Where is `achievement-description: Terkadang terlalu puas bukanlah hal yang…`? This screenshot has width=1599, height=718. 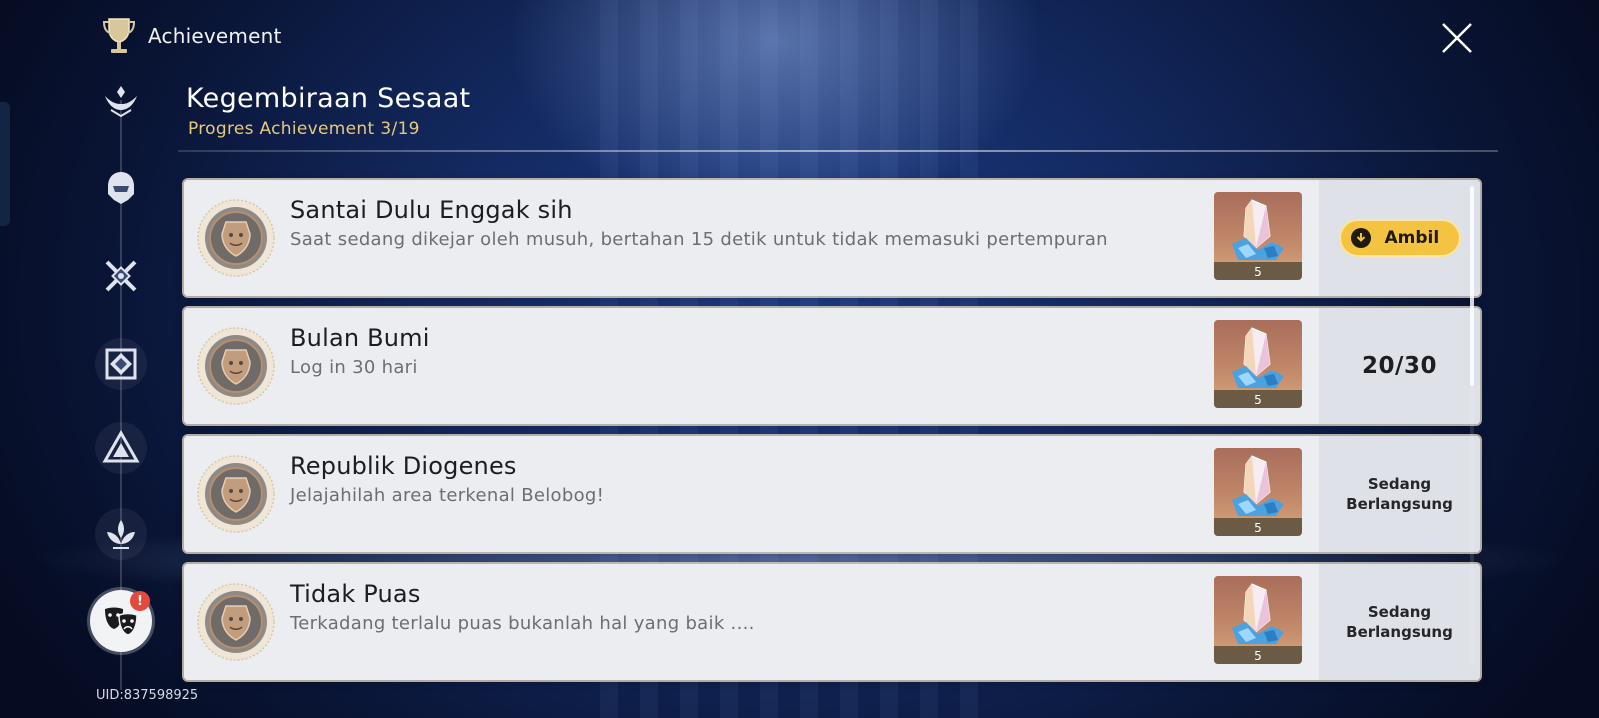
achievement-description: Terkadang terlalu puas bukanlah hal yang… is located at coordinates (522, 623).